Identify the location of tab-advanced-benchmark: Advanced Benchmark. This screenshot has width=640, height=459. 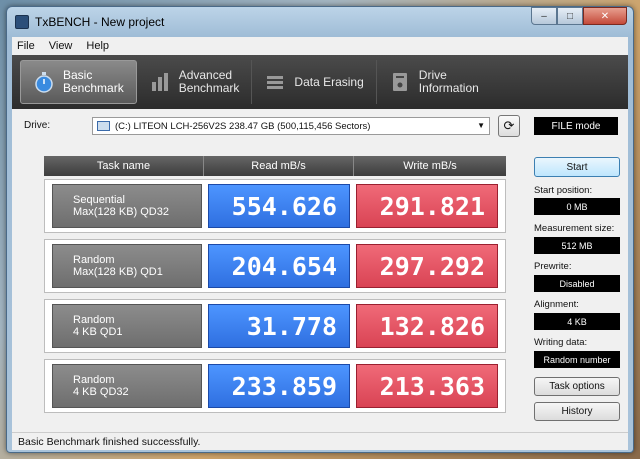
(195, 82).